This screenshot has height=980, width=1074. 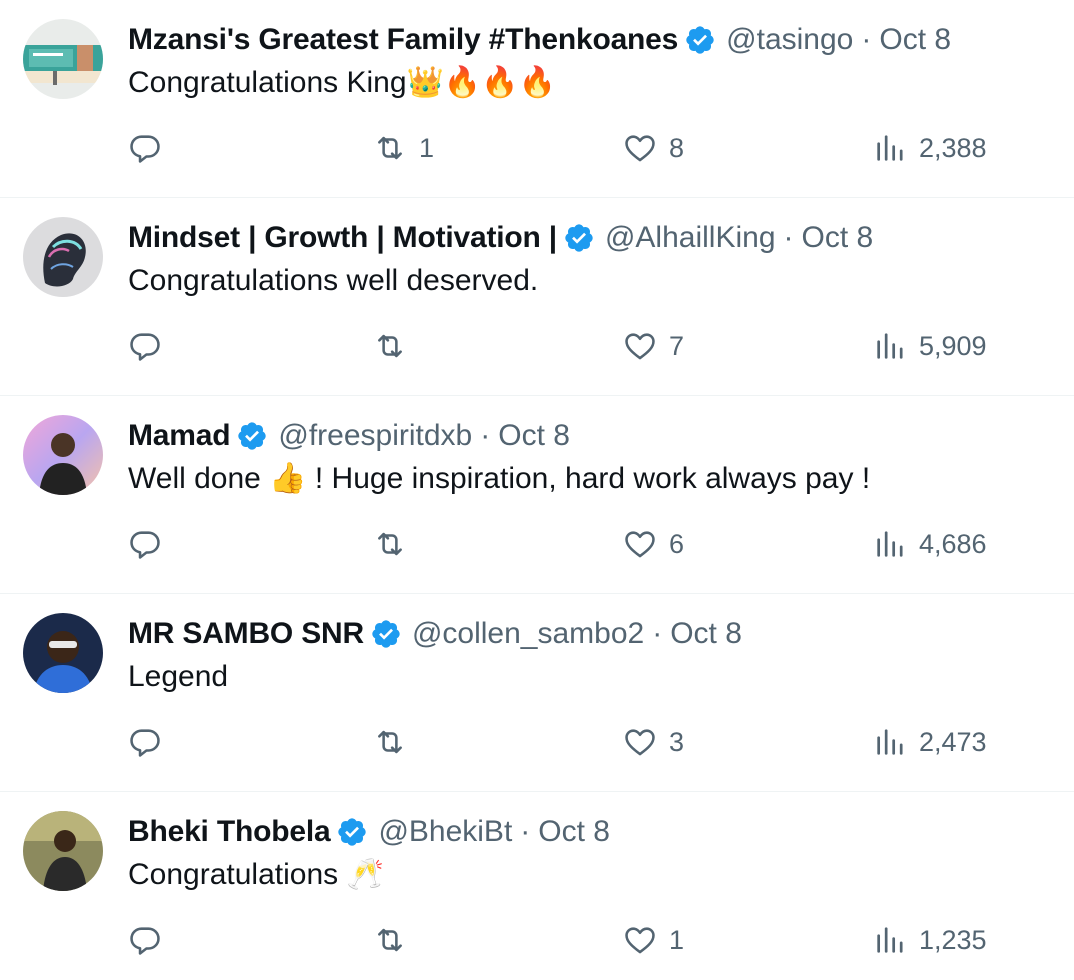 I want to click on tweet-text: Congratulations well deserved., so click(x=333, y=280).